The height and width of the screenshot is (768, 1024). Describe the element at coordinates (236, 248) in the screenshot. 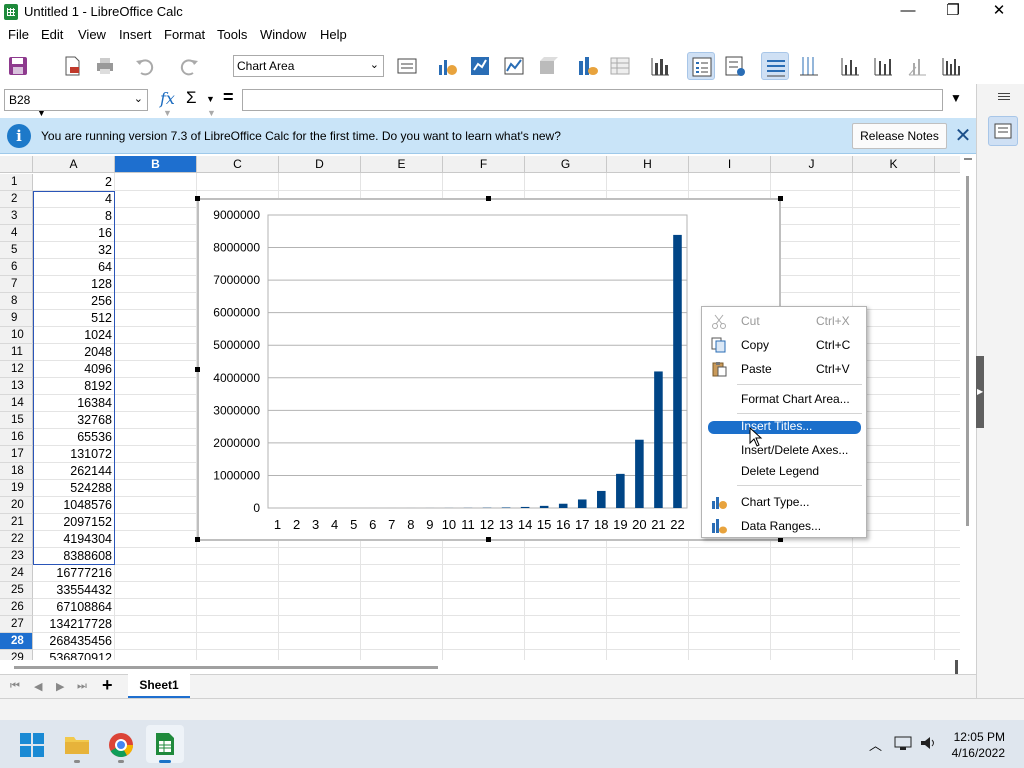

I see `y-tick-label: 8000000` at that location.